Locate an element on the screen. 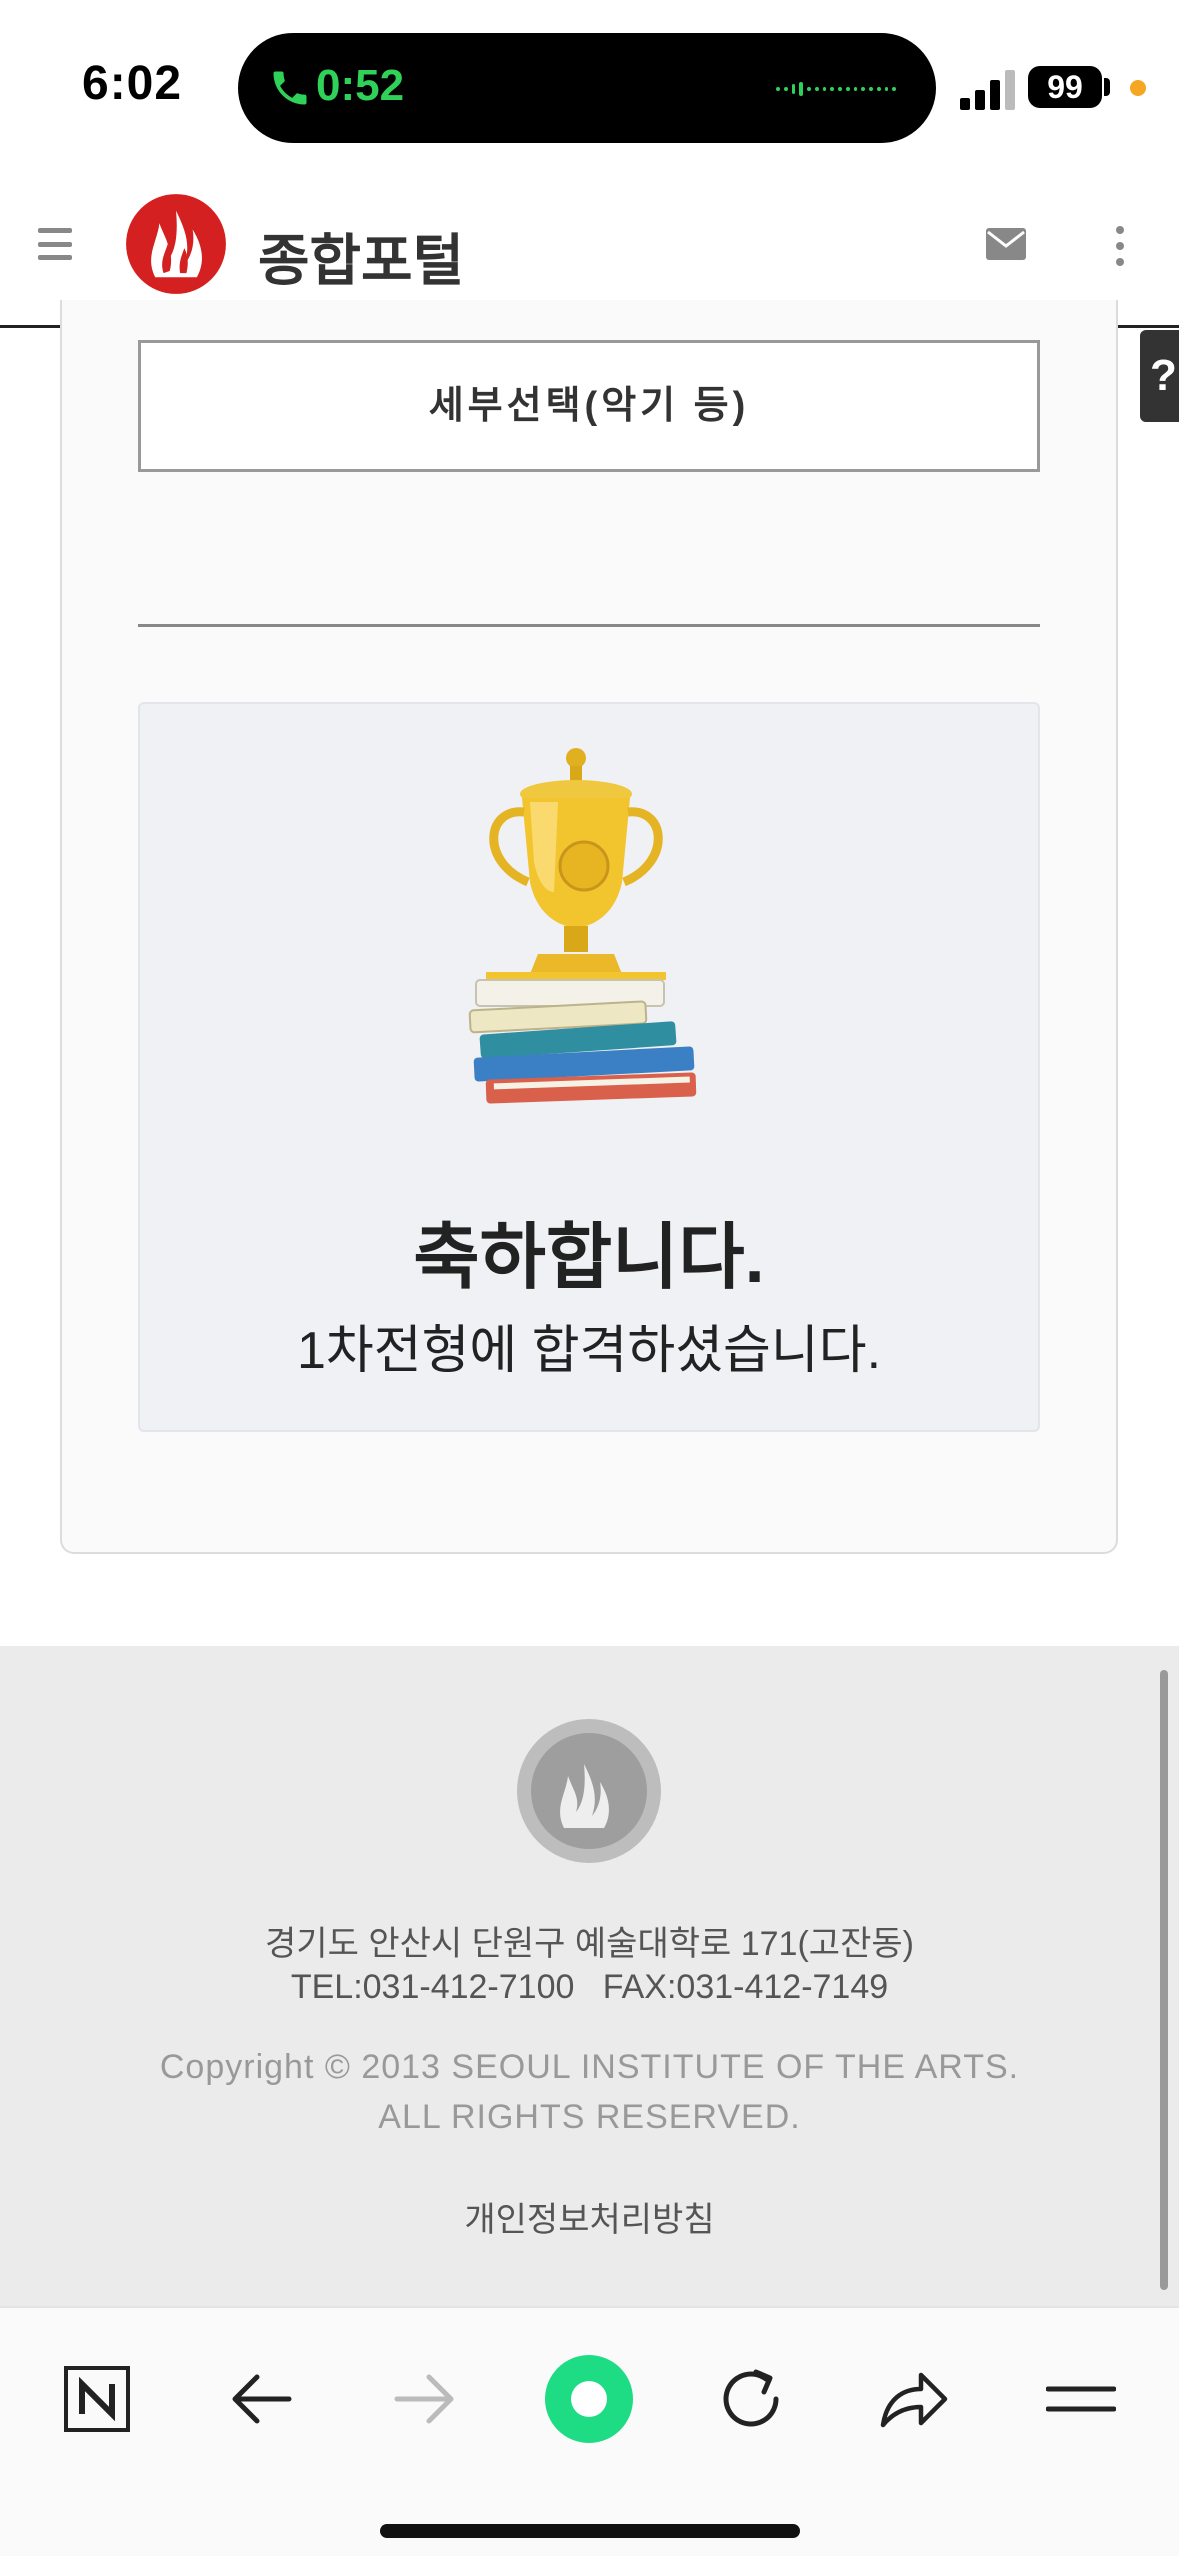 This screenshot has width=1179, height=2556. cellular-signal-icon is located at coordinates (987, 90).